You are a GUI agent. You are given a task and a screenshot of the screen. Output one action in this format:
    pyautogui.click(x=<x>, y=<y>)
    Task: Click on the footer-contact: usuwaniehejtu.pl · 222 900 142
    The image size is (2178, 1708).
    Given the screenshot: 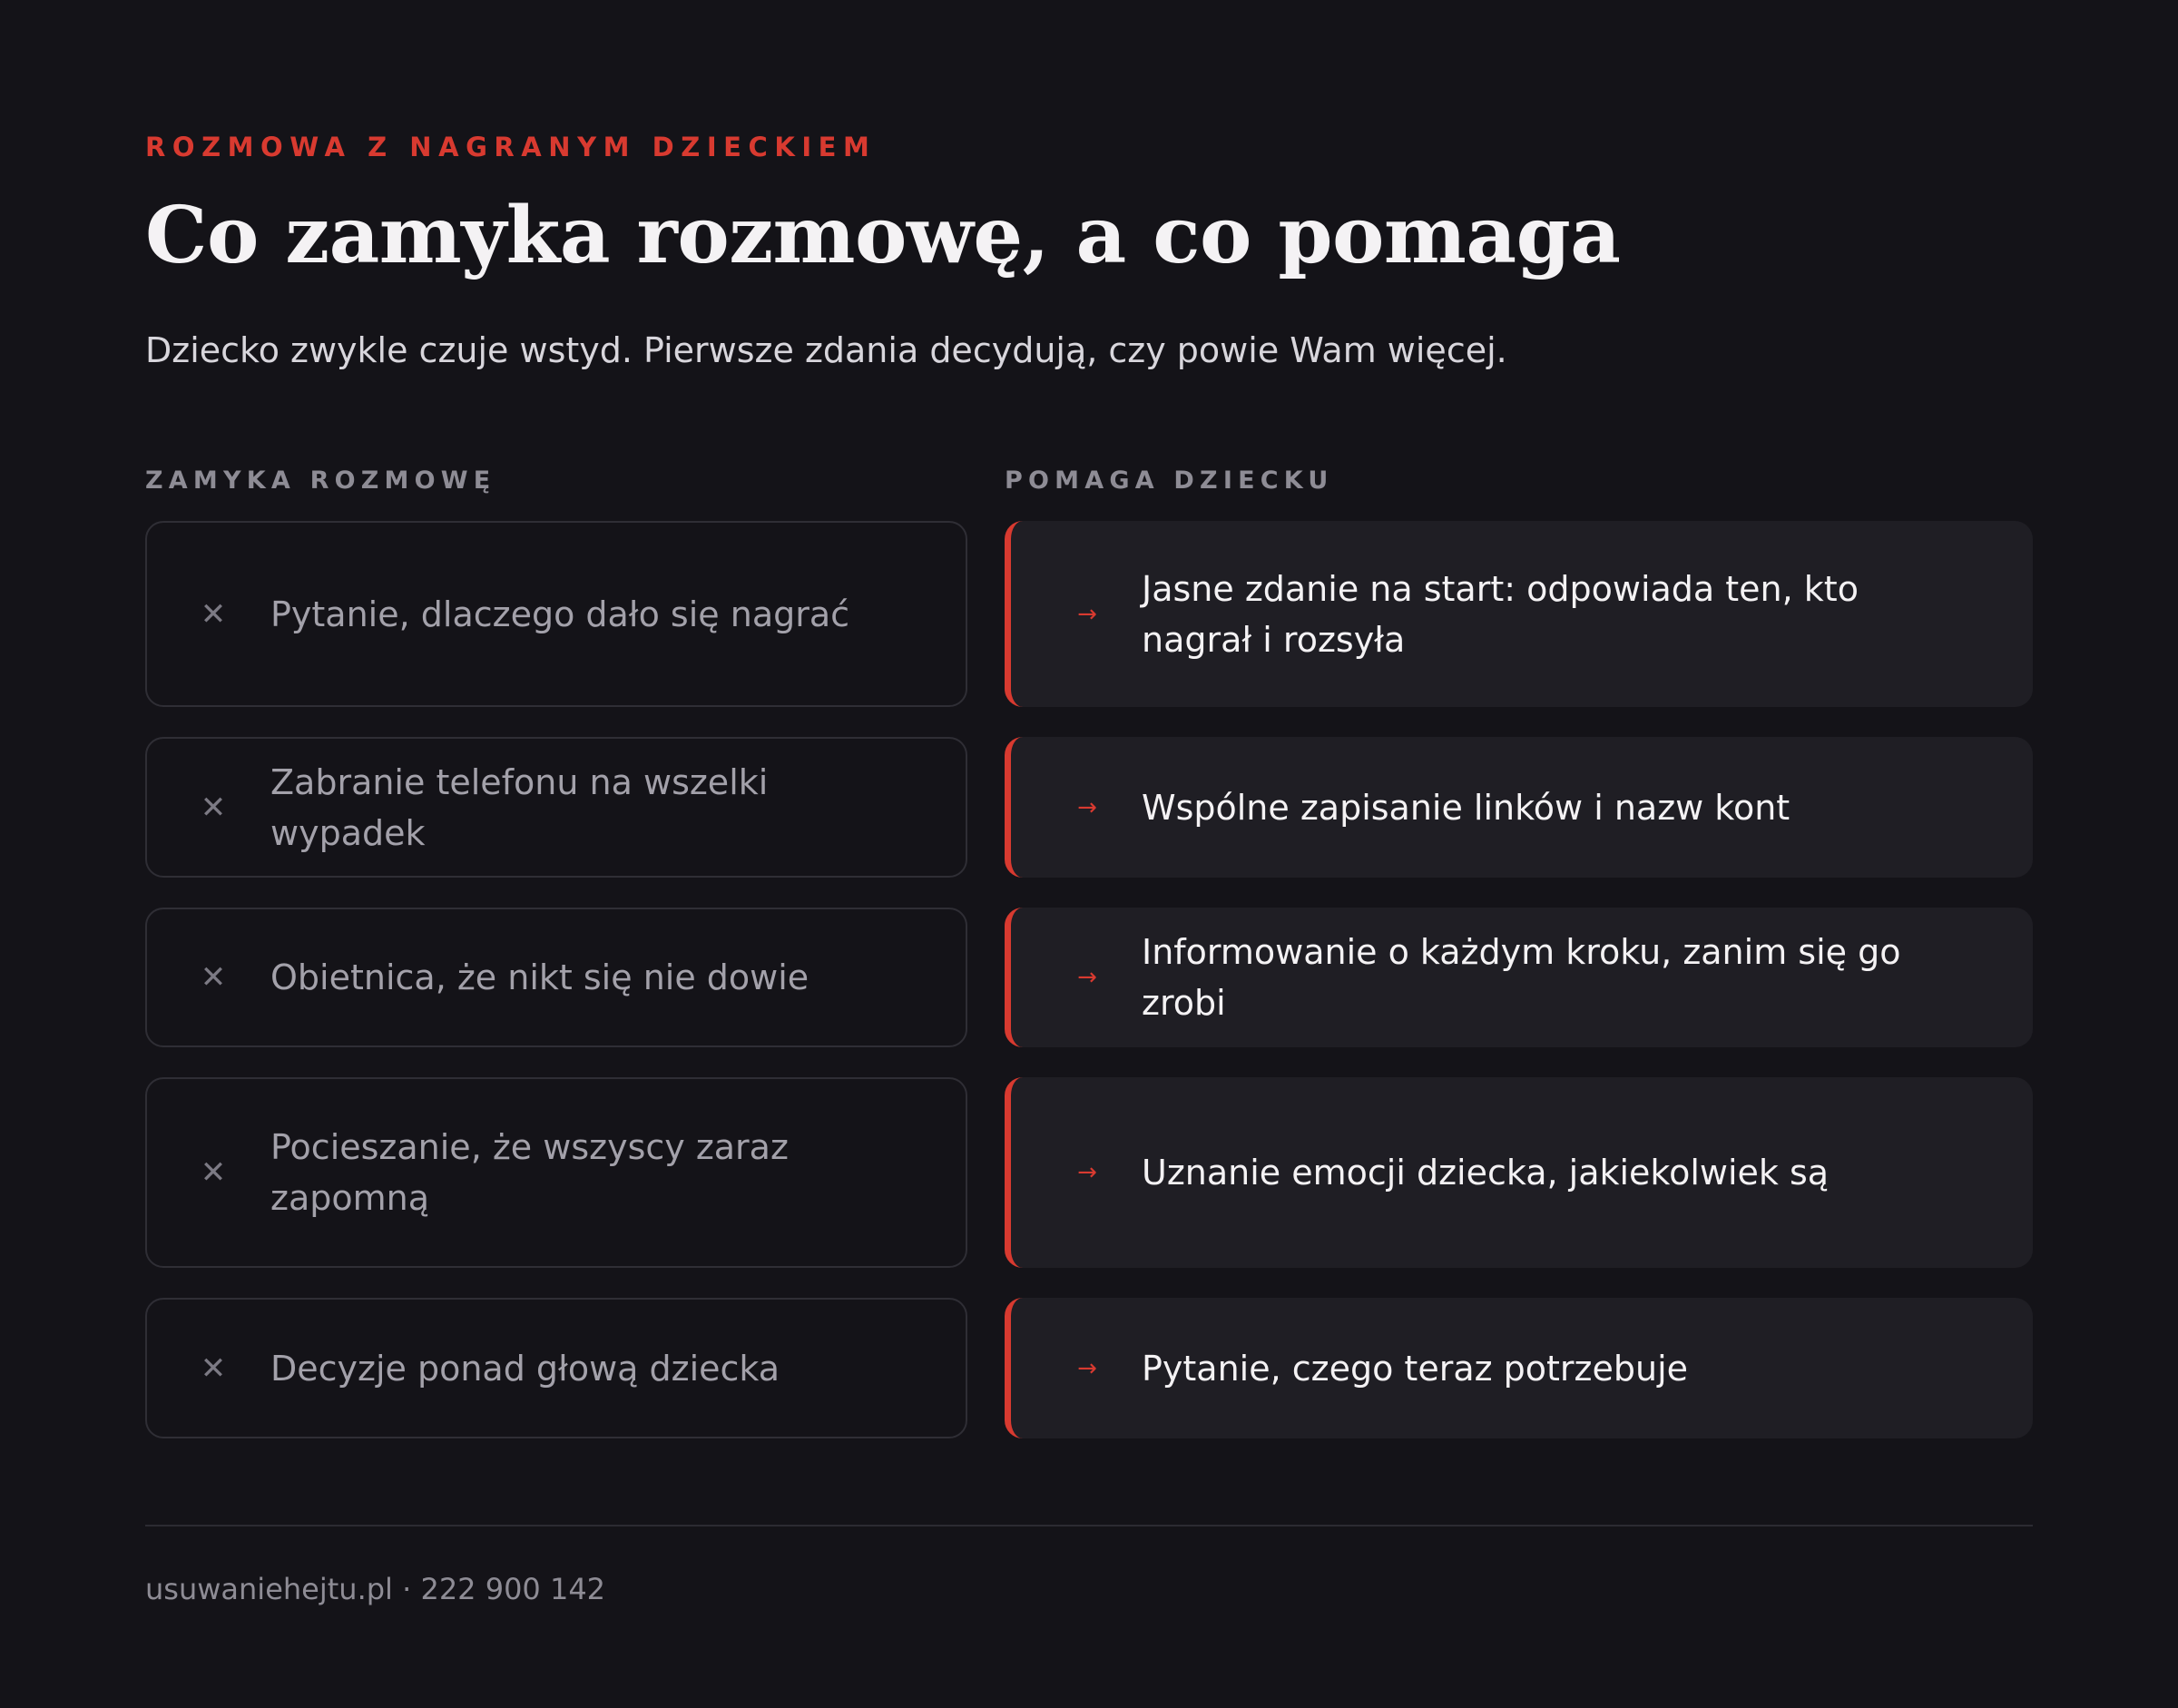 What is the action you would take?
    pyautogui.click(x=375, y=1589)
    